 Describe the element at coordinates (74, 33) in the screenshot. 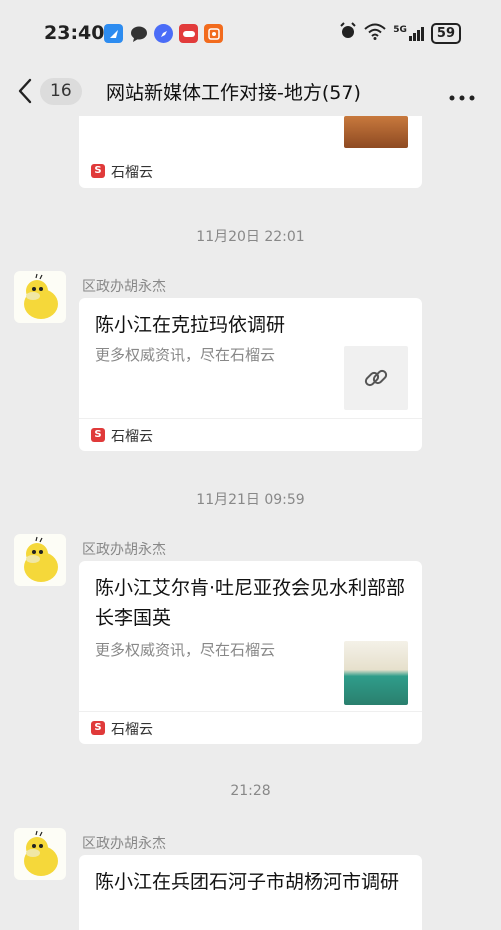

I see `status-time: 23:40` at that location.